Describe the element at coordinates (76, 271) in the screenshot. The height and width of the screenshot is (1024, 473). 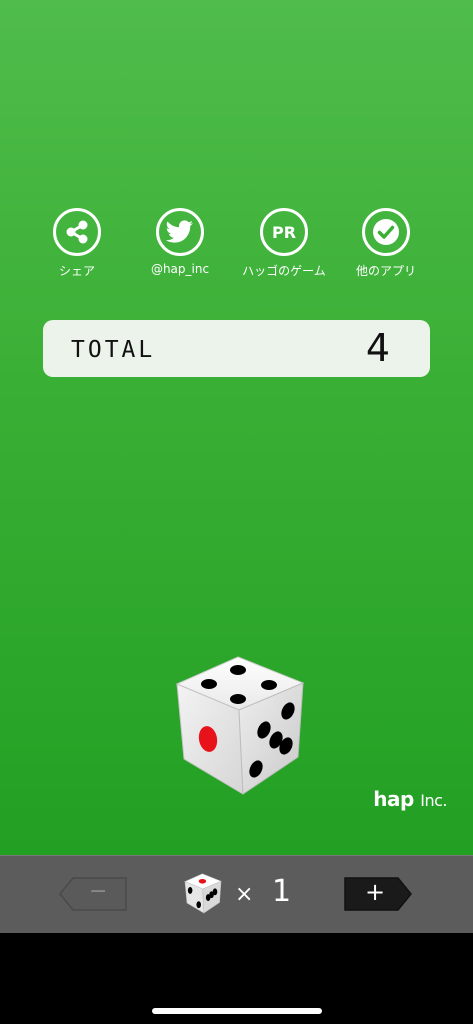
I see `share-label: シェア` at that location.